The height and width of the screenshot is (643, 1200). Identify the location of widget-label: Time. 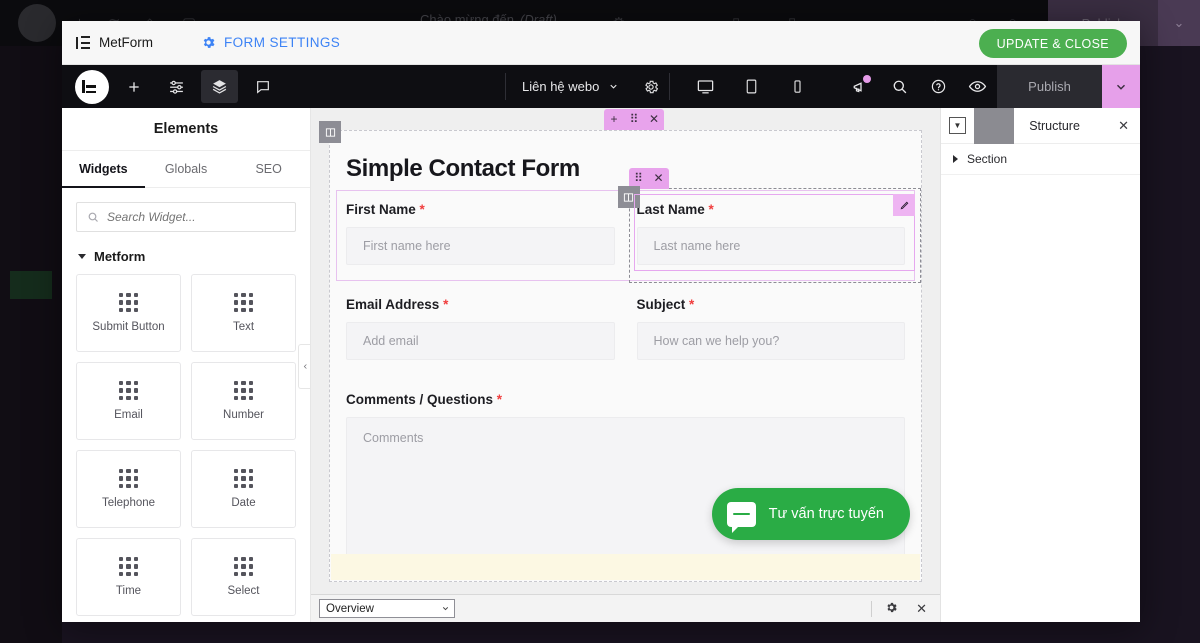
(128, 591).